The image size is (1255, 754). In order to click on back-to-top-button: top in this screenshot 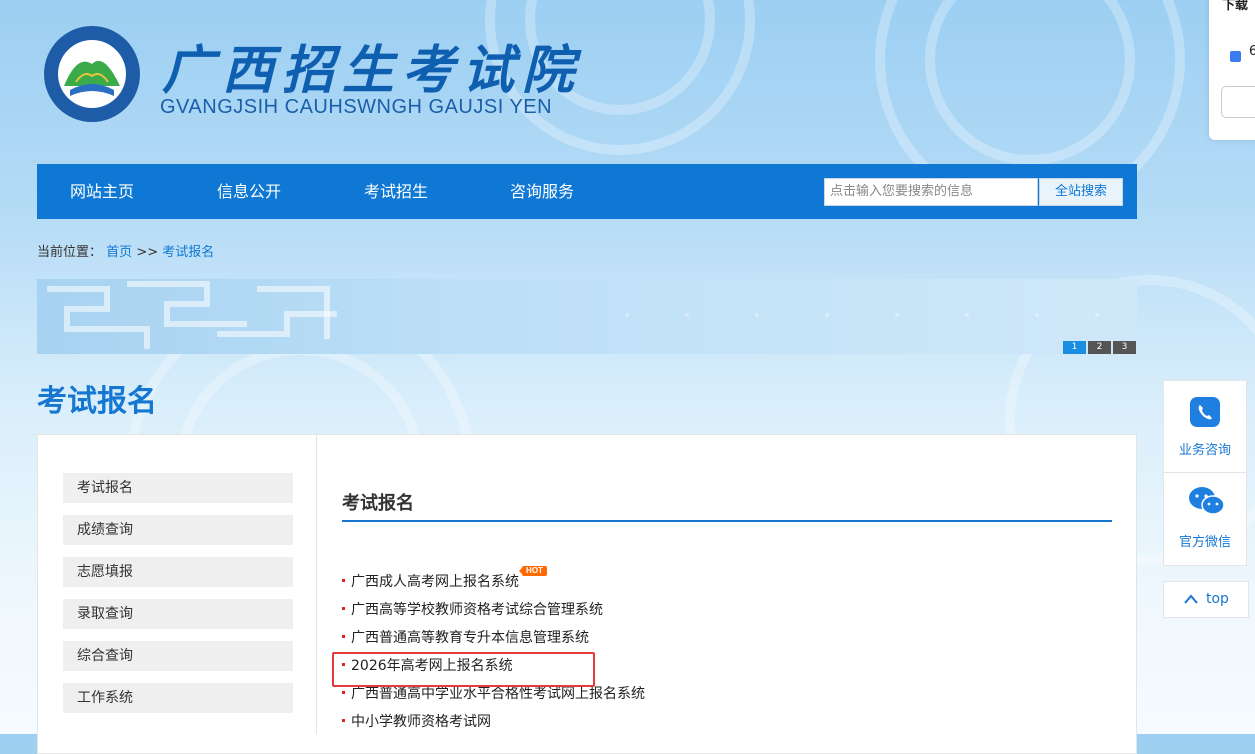, I will do `click(1206, 599)`.